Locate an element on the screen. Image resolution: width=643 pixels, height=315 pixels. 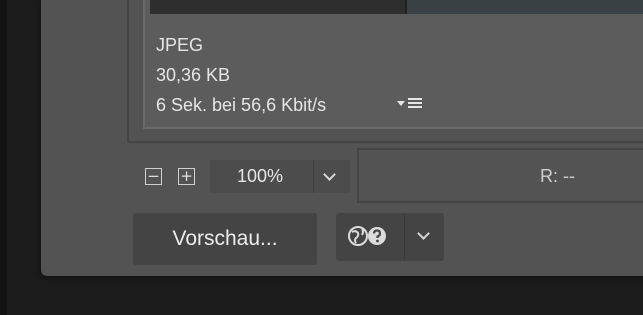
format-label: JPEG is located at coordinates (180, 45).